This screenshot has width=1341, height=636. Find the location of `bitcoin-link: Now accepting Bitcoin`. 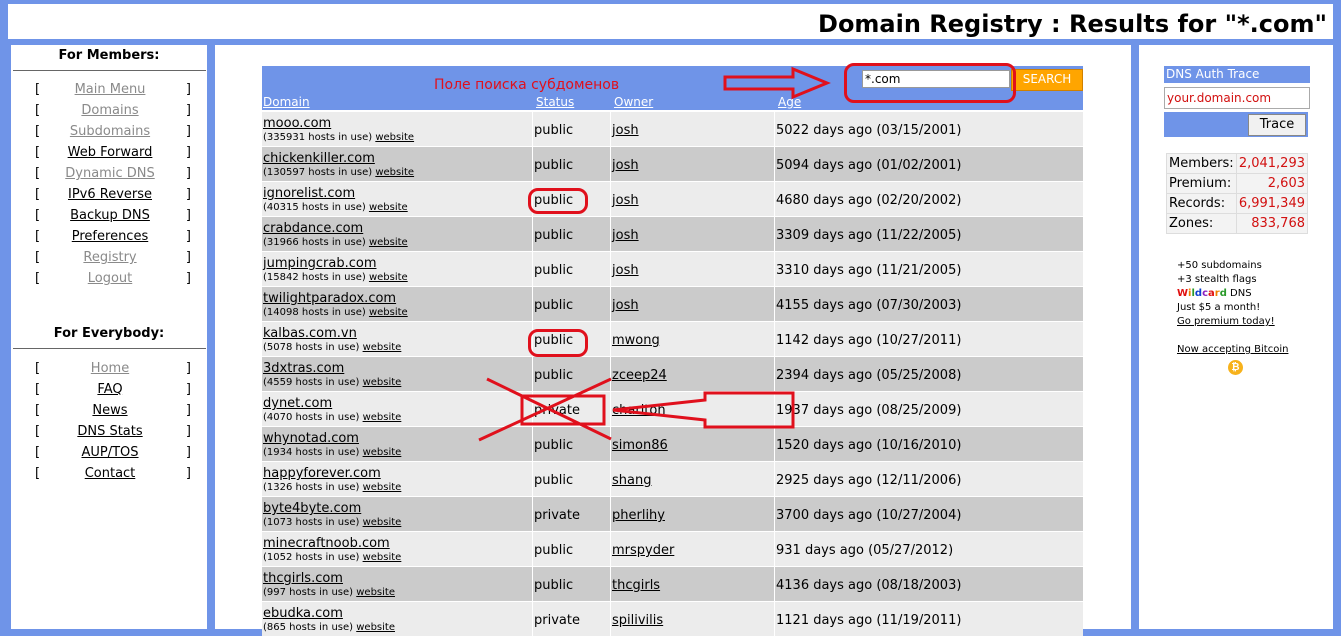

bitcoin-link: Now accepting Bitcoin is located at coordinates (1232, 349).